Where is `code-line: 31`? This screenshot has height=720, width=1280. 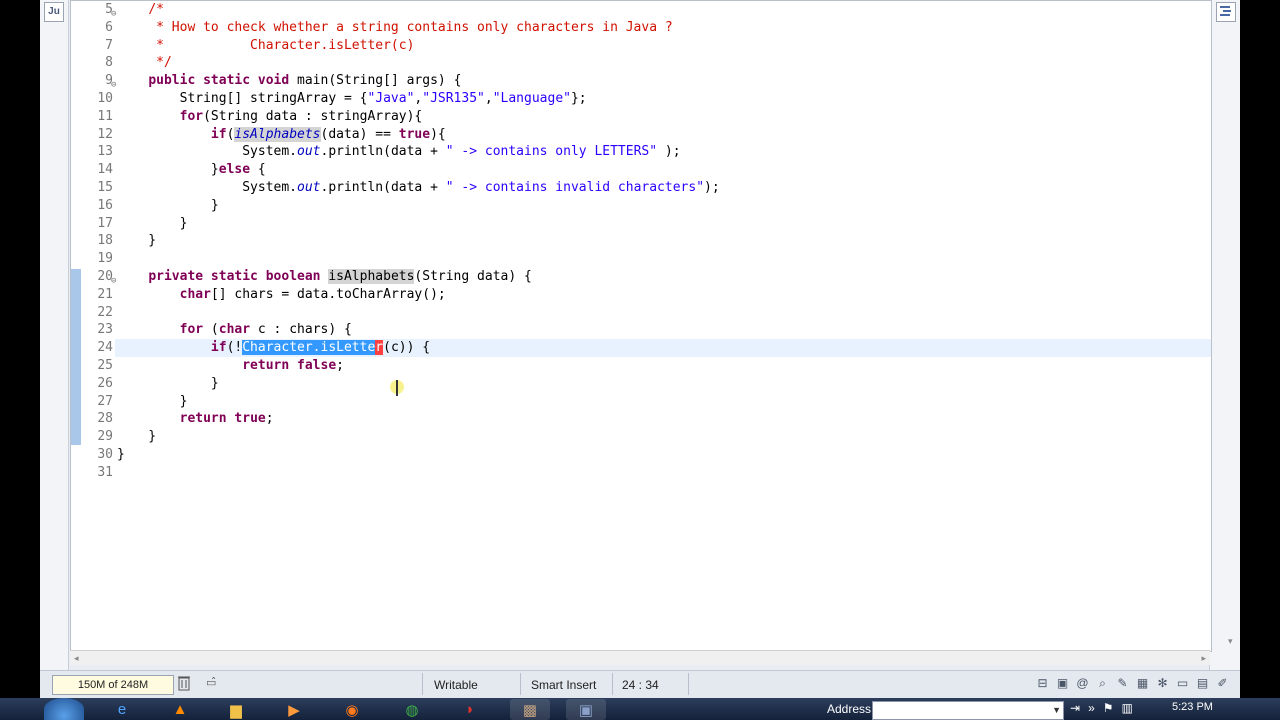 code-line: 31 is located at coordinates (654, 473).